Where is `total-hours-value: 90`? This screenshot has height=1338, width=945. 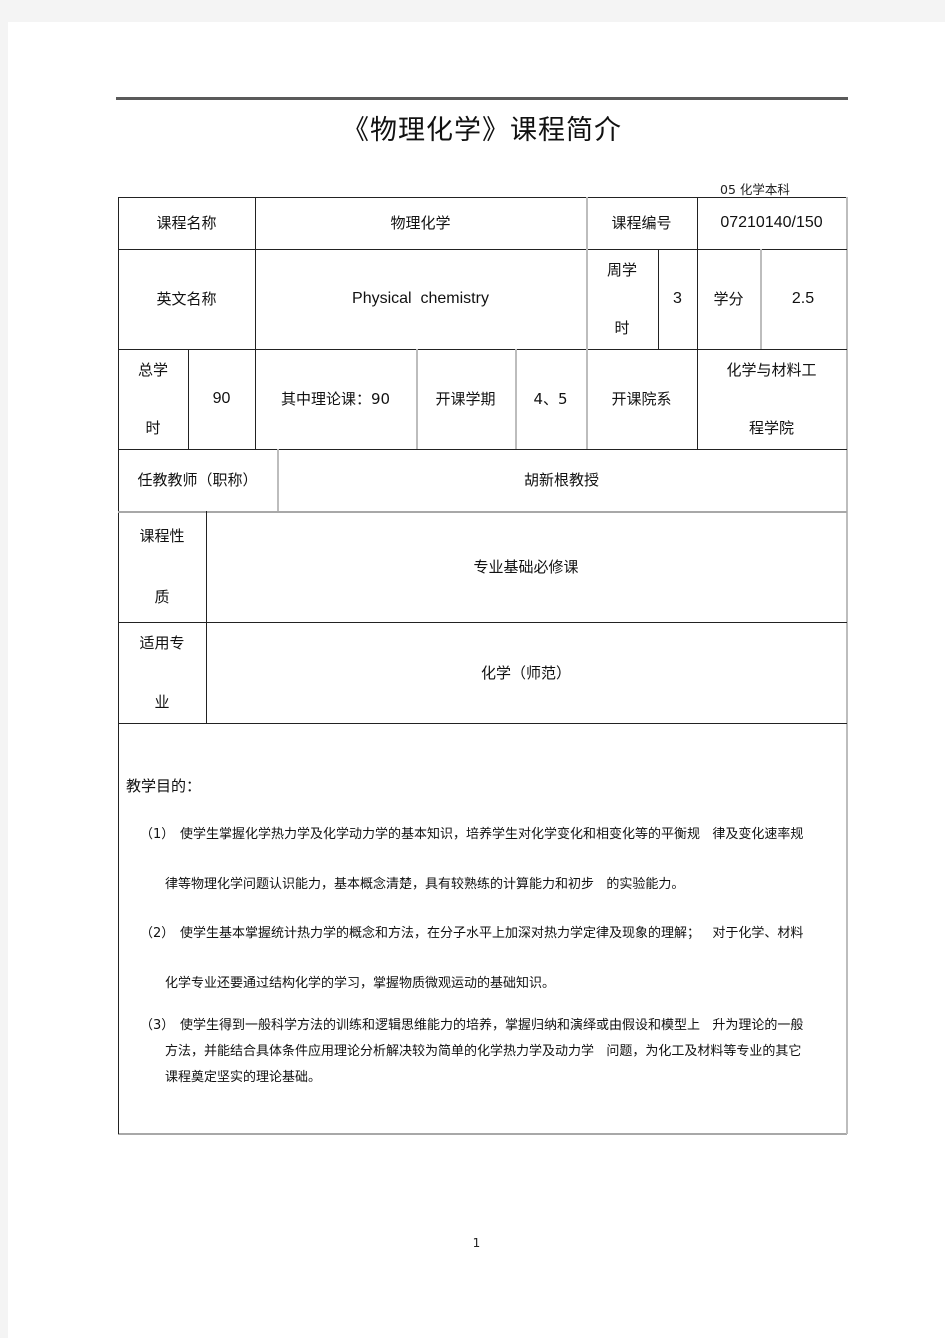 total-hours-value: 90 is located at coordinates (221, 399).